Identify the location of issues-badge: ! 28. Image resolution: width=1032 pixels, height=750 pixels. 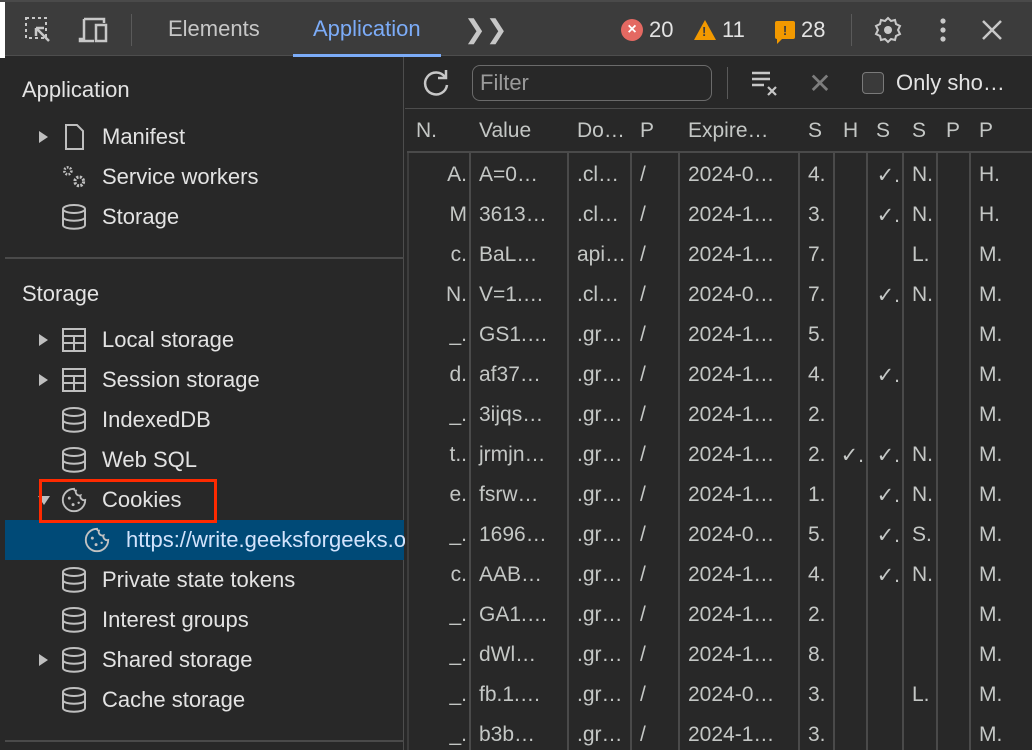
(800, 30).